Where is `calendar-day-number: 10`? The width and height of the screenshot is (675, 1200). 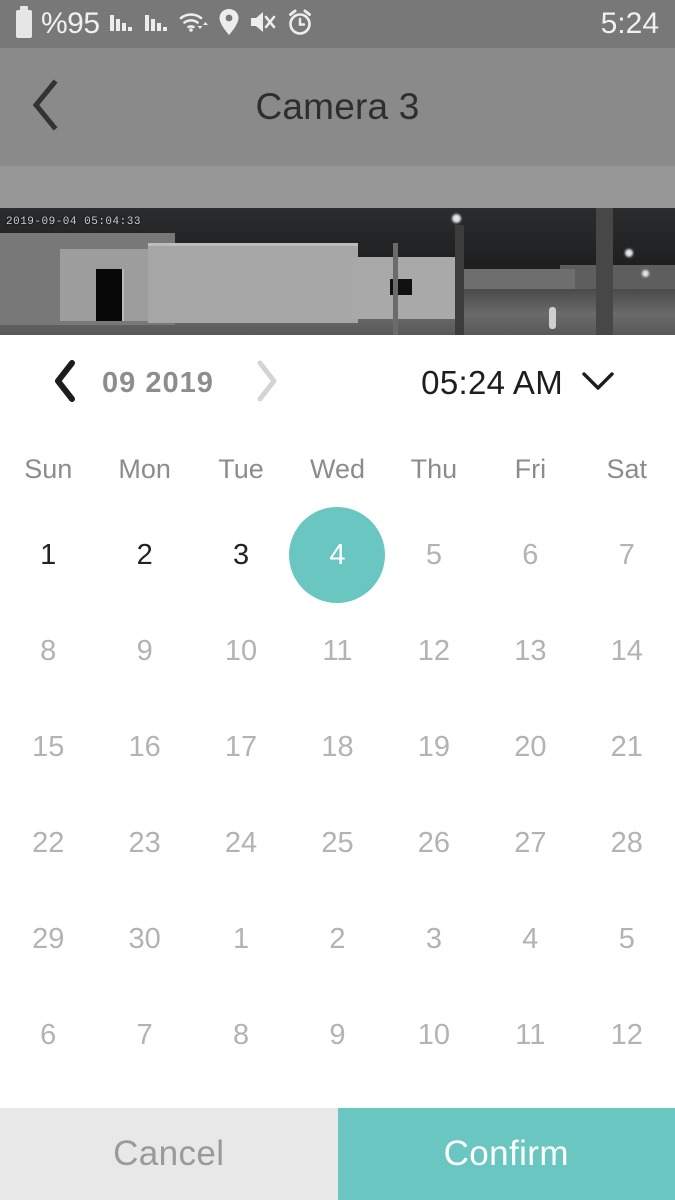
calendar-day-number: 10 is located at coordinates (434, 1034).